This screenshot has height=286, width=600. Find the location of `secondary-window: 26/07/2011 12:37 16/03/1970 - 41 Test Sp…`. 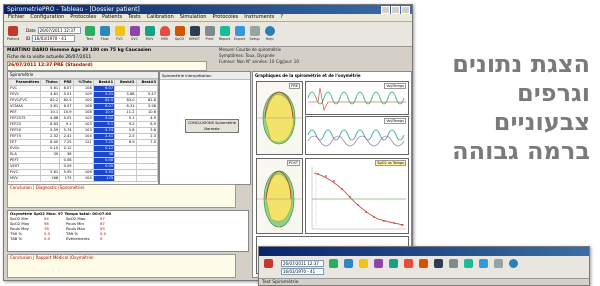

secondary-window: 26/07/2011 12:37 16/03/1970 - 41 Test Sp… is located at coordinates (424, 266).